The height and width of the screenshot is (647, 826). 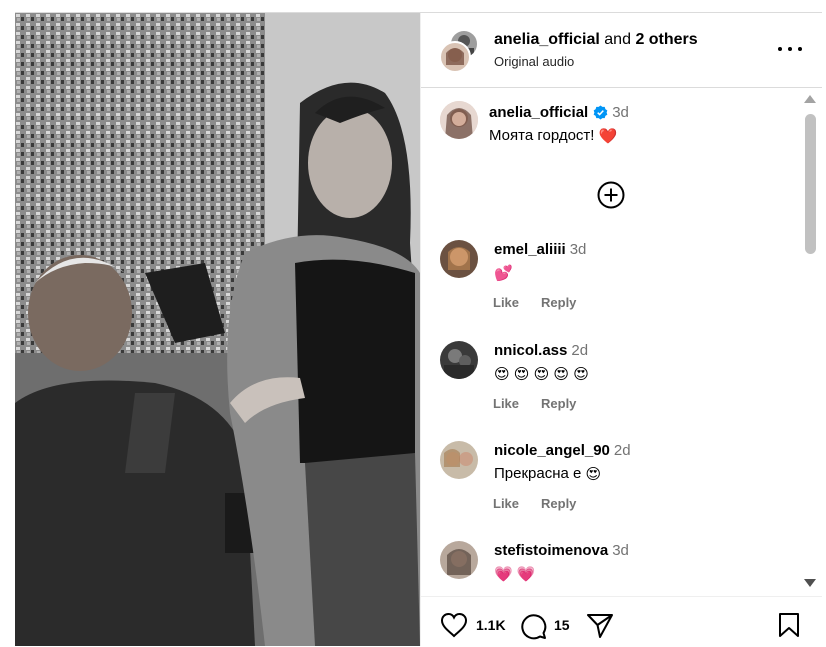 I want to click on scrollbar-thumb, so click(x=810, y=184).